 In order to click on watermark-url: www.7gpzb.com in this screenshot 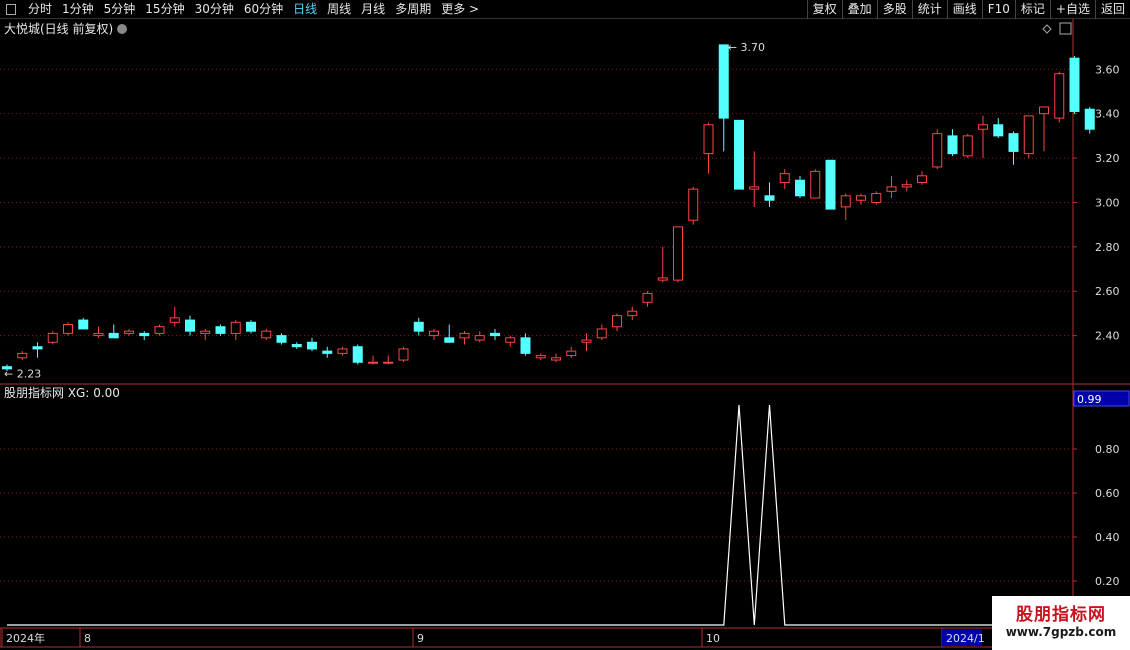, I will do `click(1061, 632)`.